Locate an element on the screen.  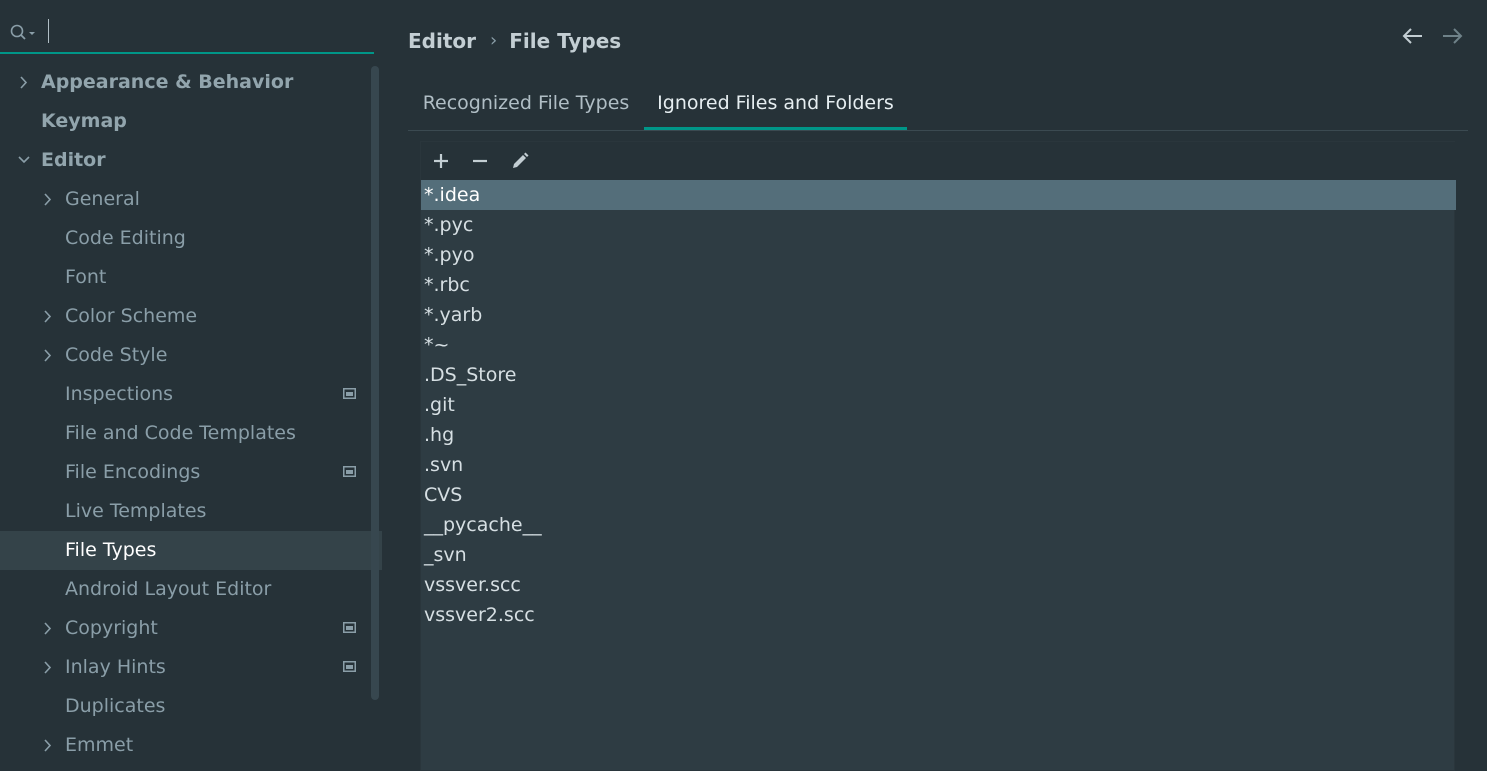
sidebar-item-label: Duplicates is located at coordinates (115, 706).